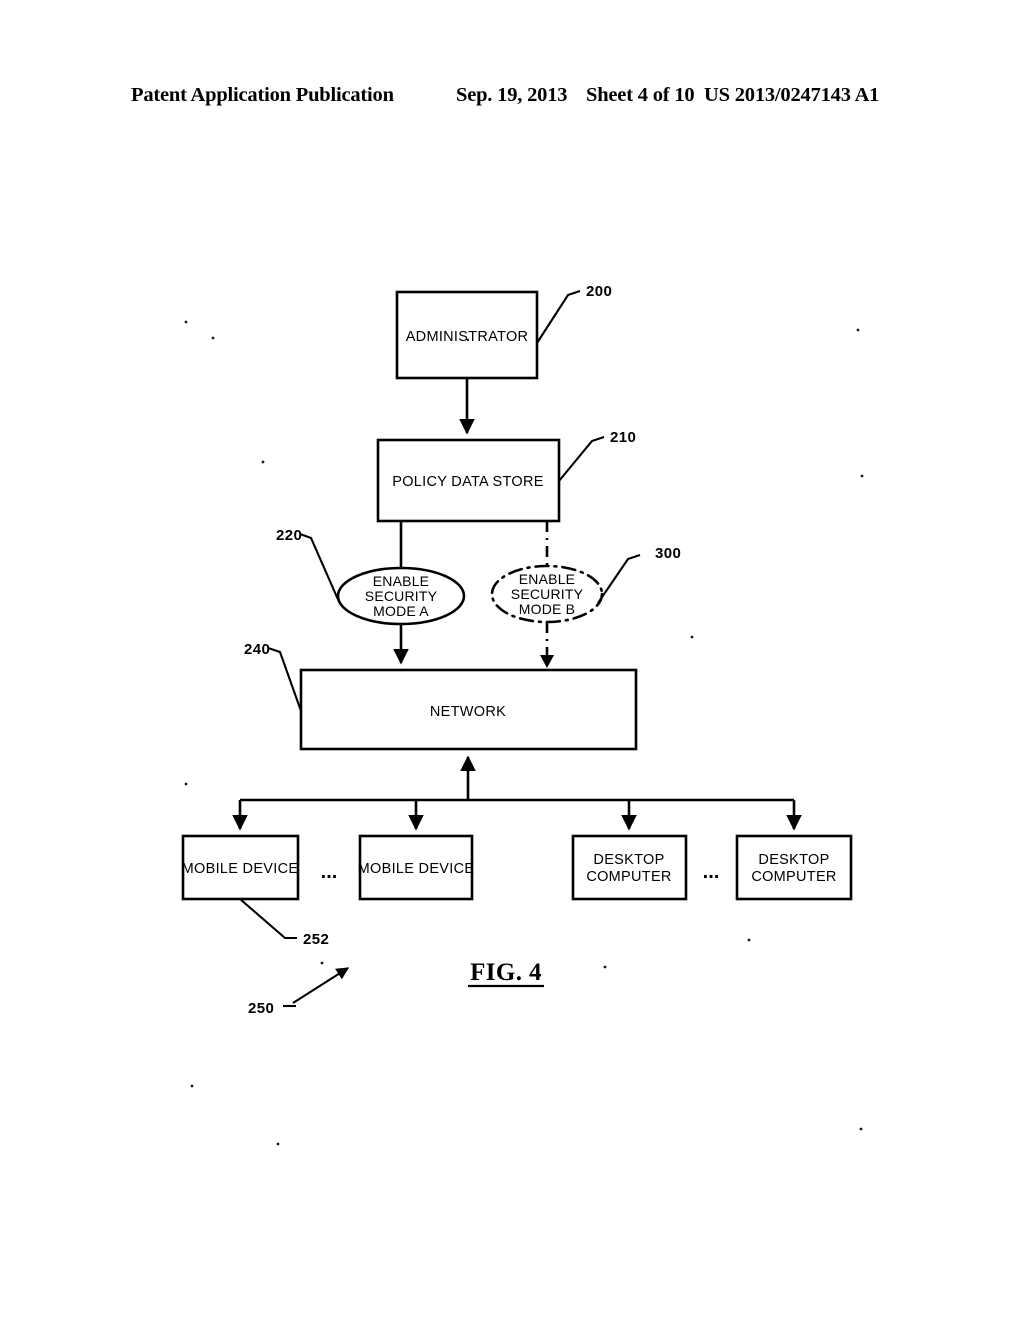 The width and height of the screenshot is (1024, 1320). Describe the element at coordinates (599, 291) in the screenshot. I see `reference-number-200: 200` at that location.